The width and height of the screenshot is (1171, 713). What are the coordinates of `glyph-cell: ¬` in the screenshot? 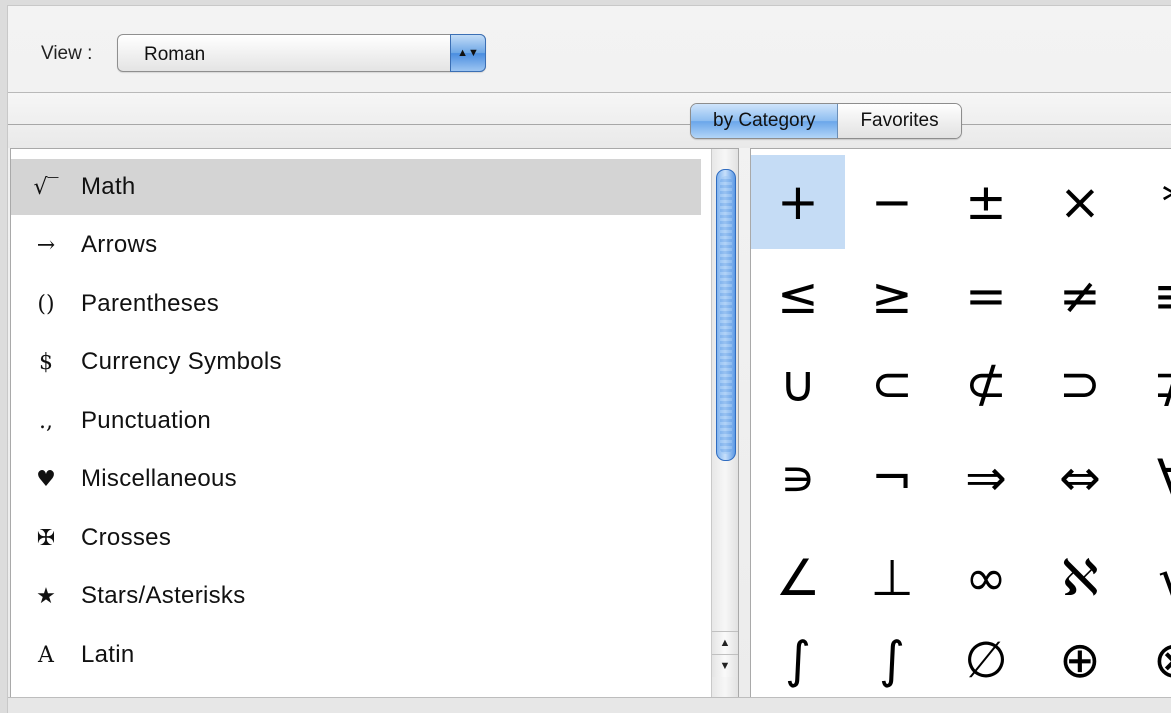 It's located at (892, 478).